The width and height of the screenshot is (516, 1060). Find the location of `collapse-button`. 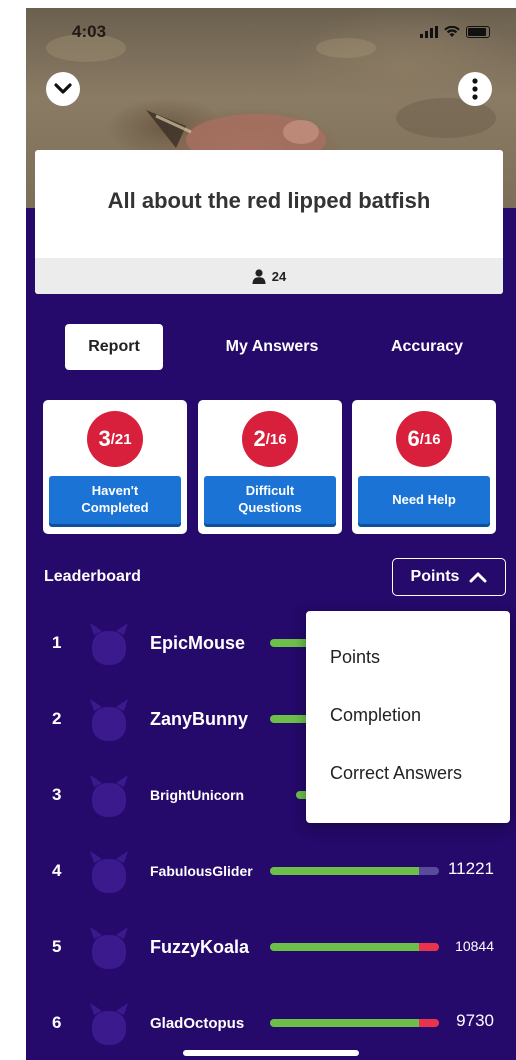

collapse-button is located at coordinates (63, 89).